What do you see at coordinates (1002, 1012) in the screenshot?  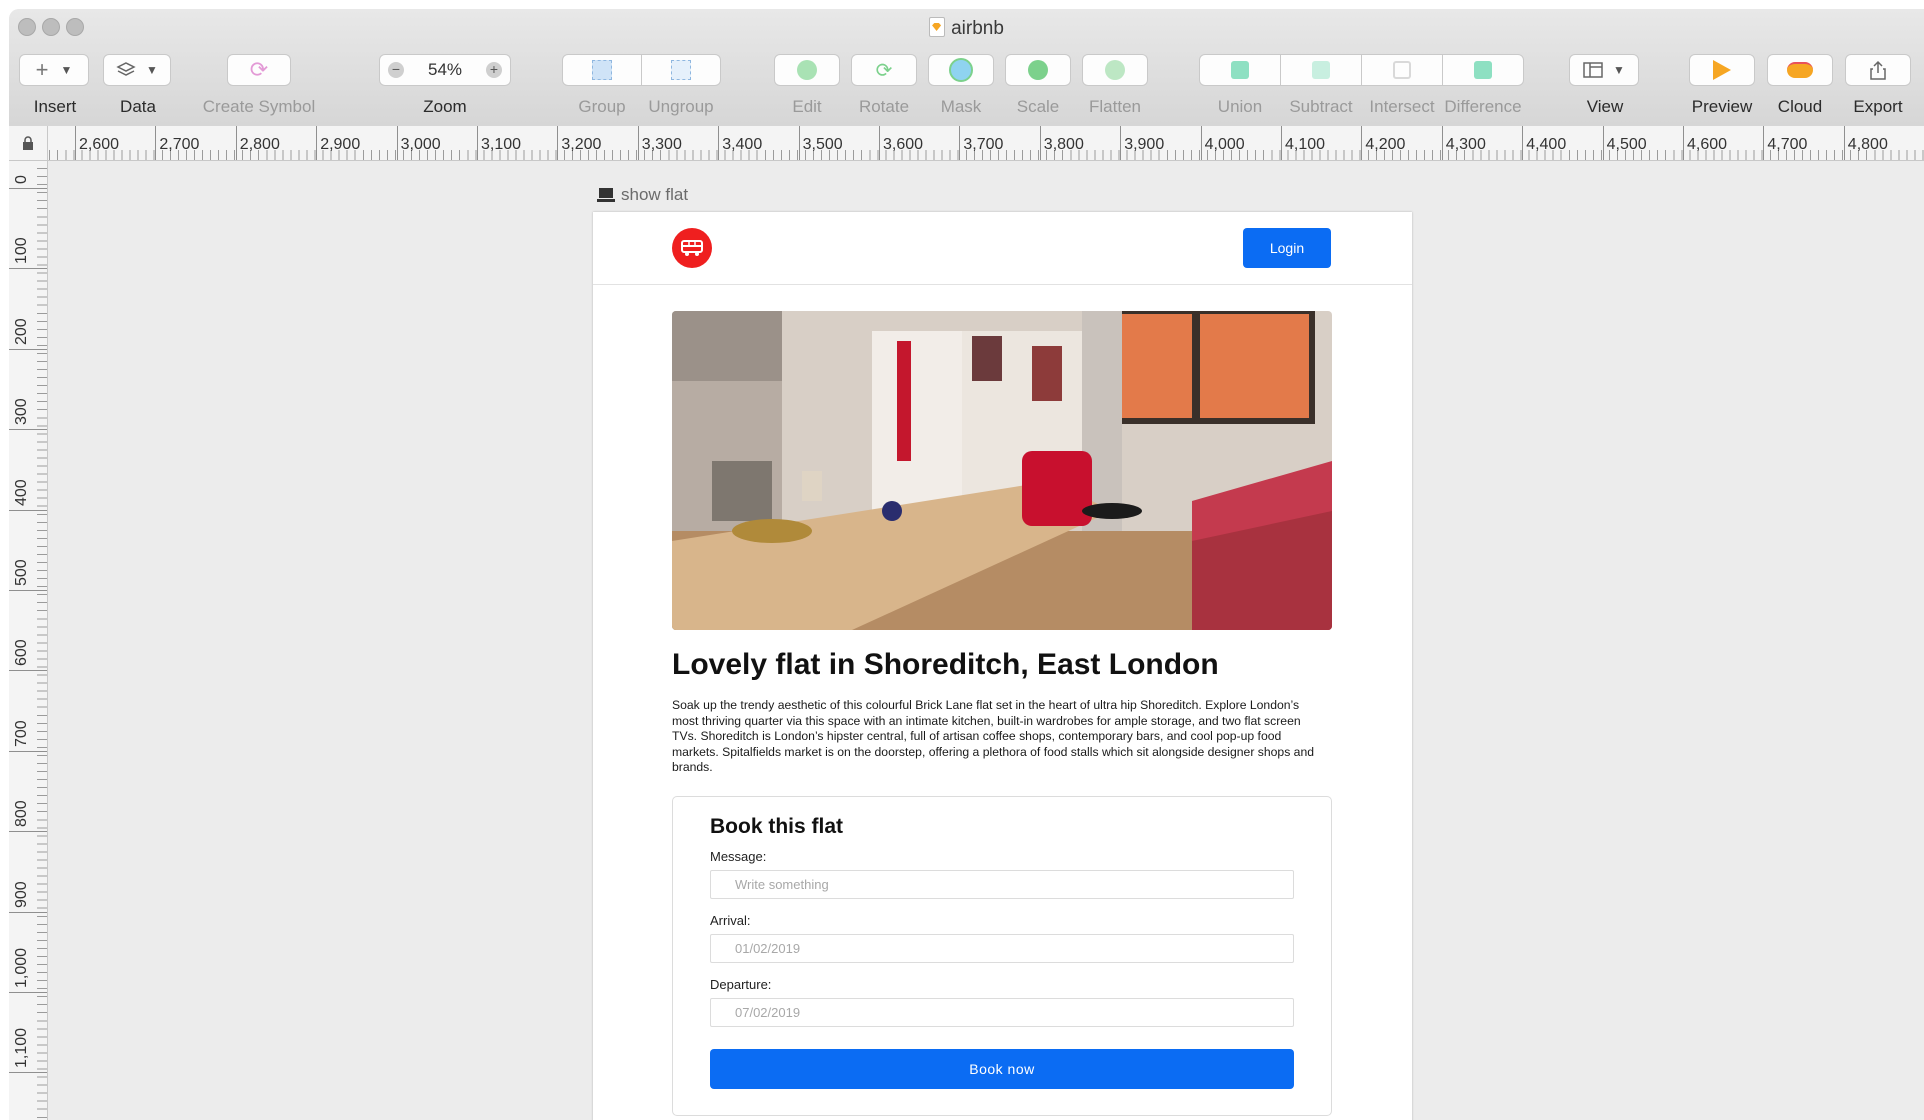 I see `departure-date-input` at bounding box center [1002, 1012].